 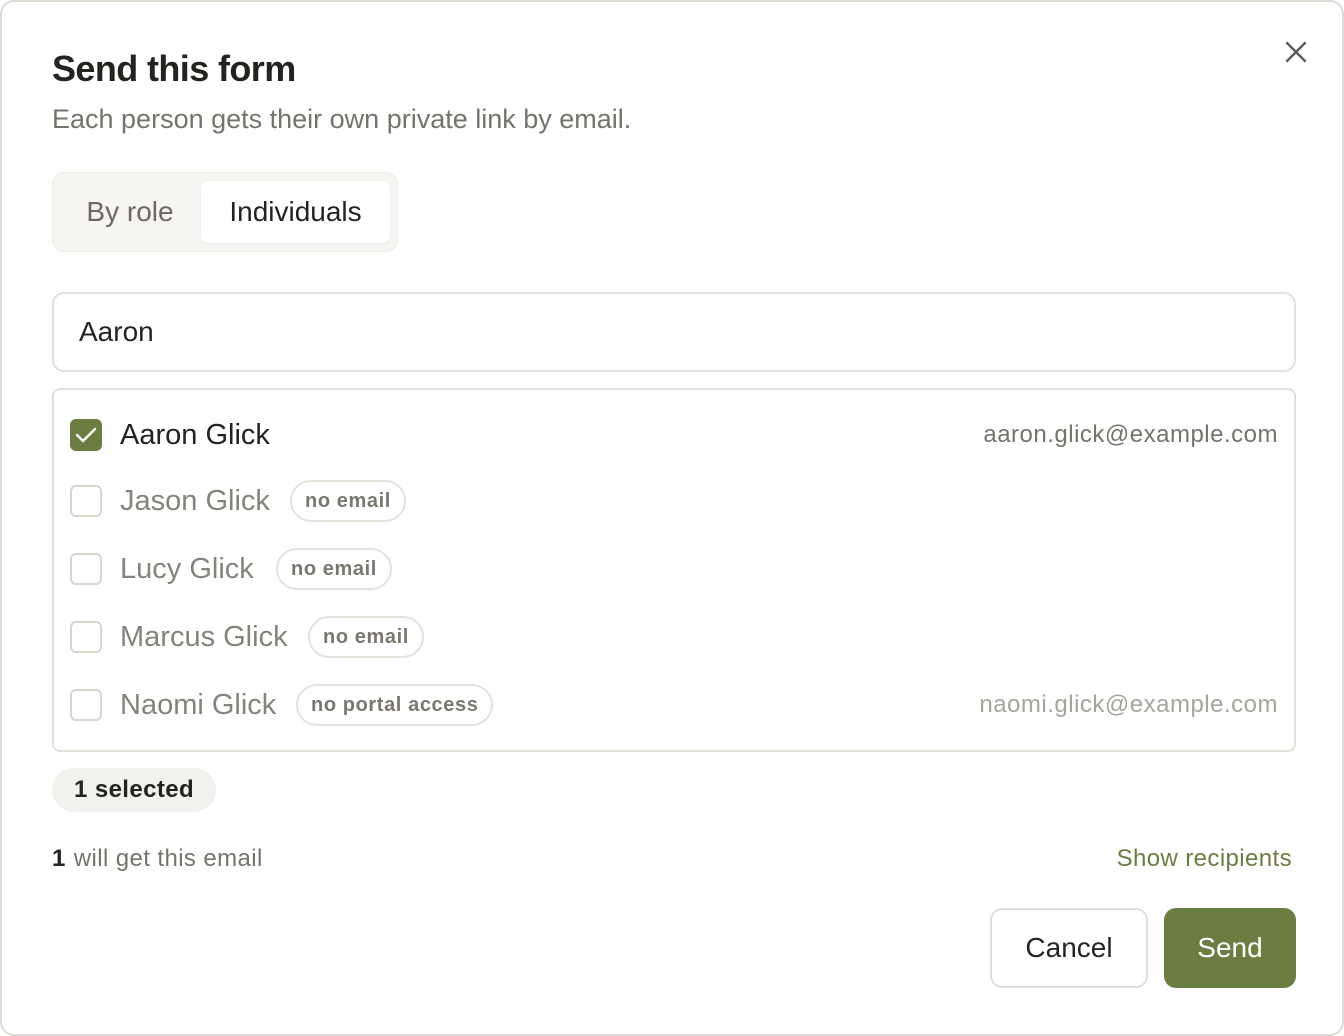 I want to click on checkmark-icon, so click(x=86, y=435).